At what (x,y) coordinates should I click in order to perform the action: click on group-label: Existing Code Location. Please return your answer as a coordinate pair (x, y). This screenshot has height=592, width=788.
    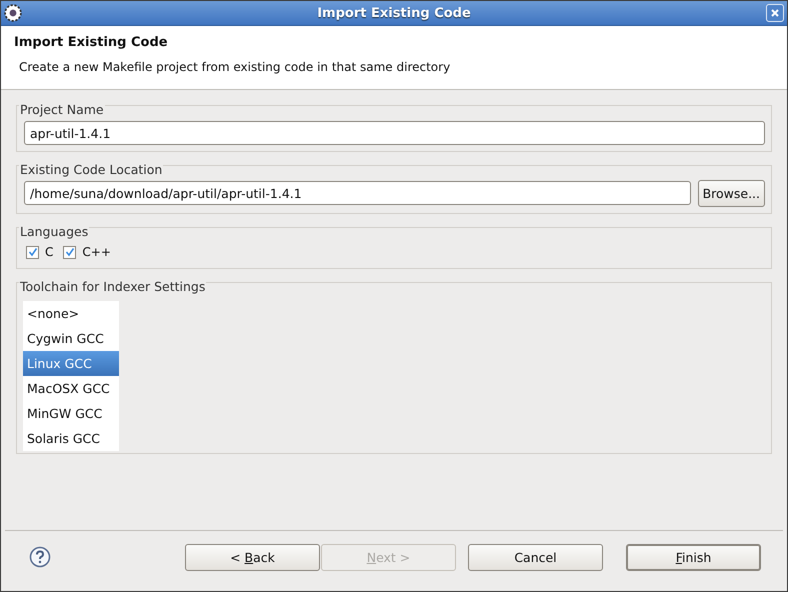
    Looking at the image, I should click on (91, 169).